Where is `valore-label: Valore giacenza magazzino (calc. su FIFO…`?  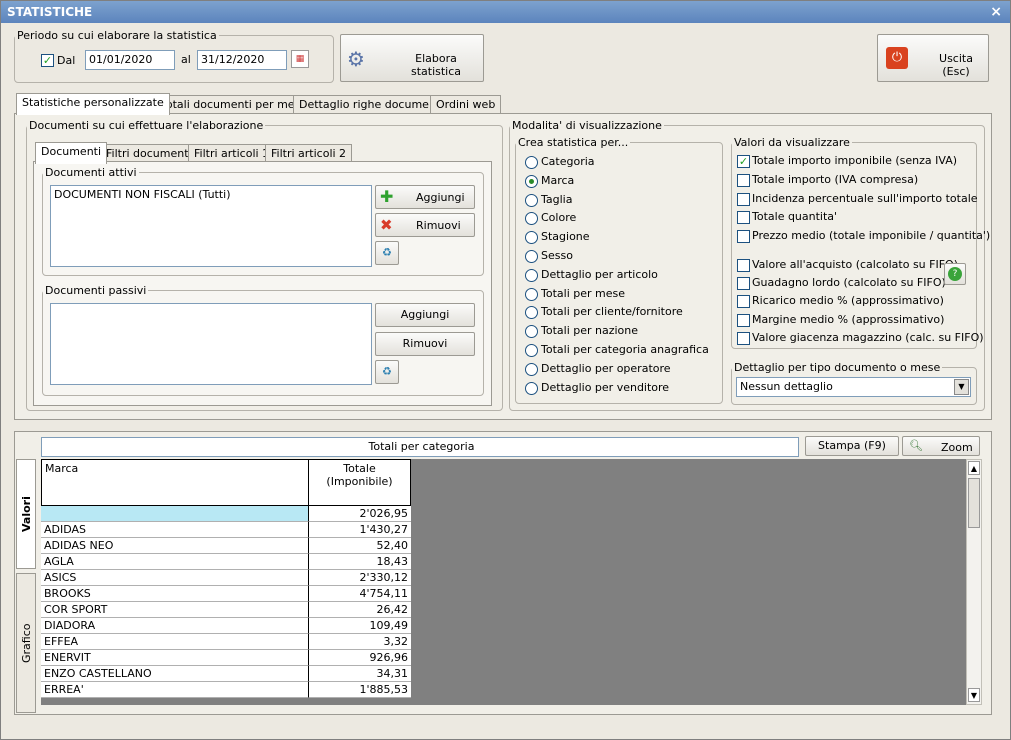 valore-label: Valore giacenza magazzino (calc. su FIFO… is located at coordinates (868, 338).